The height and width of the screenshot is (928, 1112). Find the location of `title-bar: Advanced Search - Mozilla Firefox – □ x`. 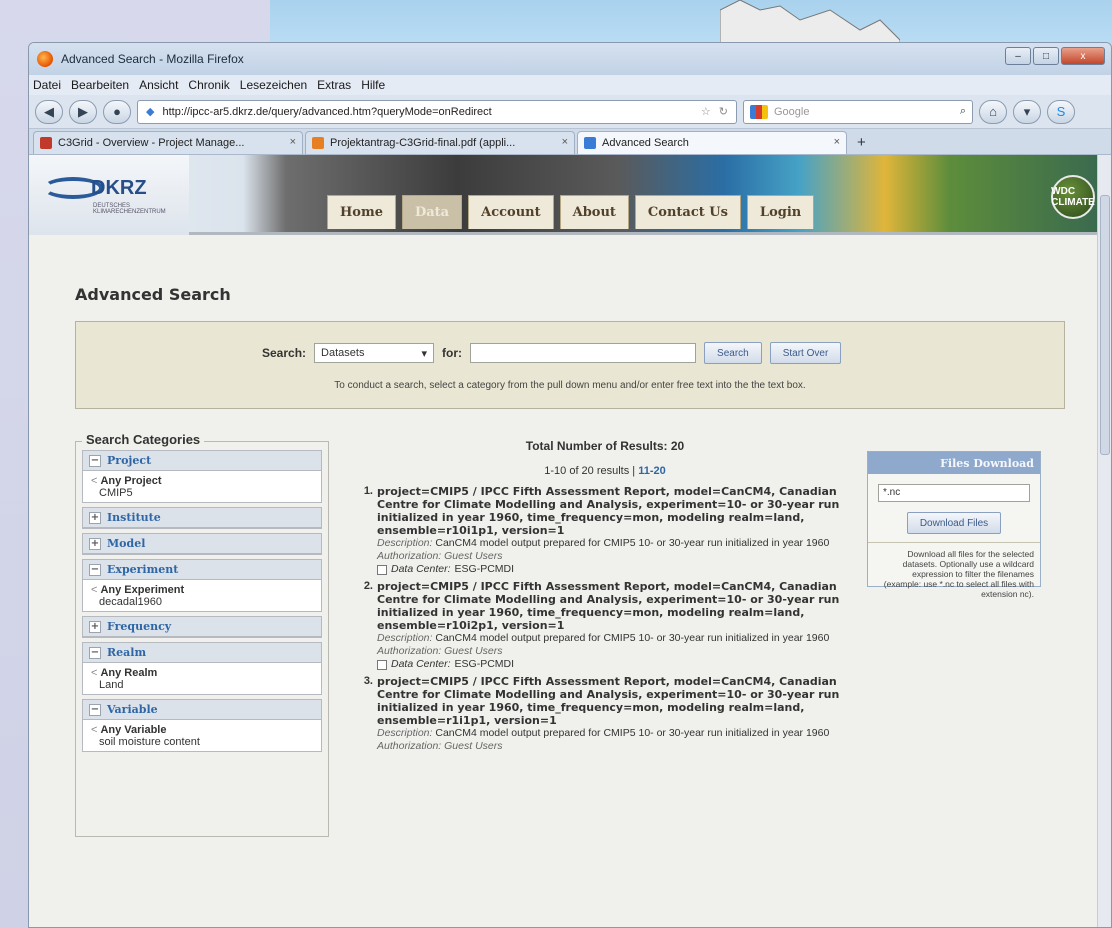

title-bar: Advanced Search - Mozilla Firefox – □ x is located at coordinates (570, 59).